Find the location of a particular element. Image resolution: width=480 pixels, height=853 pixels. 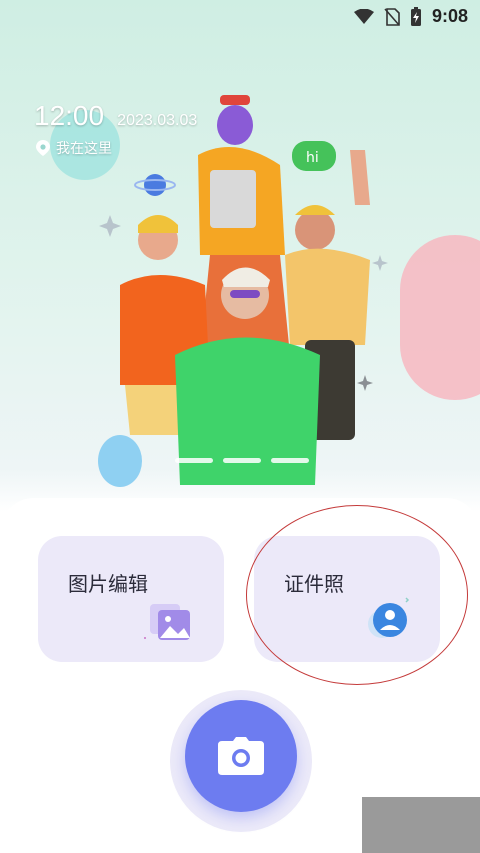

decor-blob is located at coordinates (440, 317).